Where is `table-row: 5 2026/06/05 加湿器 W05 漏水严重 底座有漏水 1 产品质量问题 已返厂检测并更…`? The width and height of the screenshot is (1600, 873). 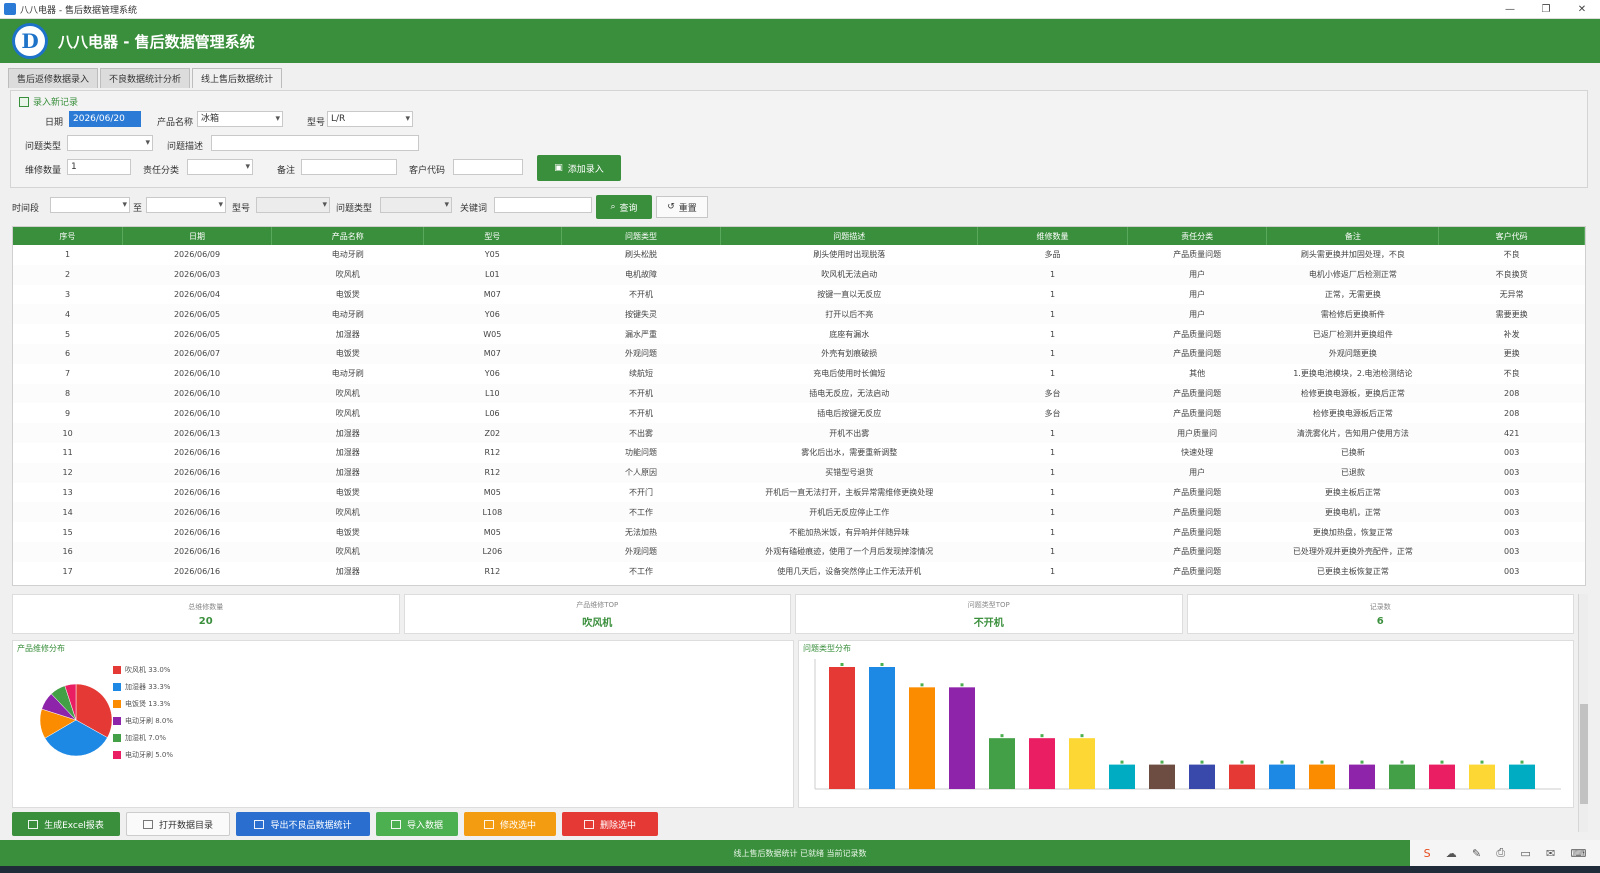 table-row: 5 2026/06/05 加湿器 W05 漏水严重 底座有漏水 1 产品质量问题 已返厂检测并更… is located at coordinates (799, 334).